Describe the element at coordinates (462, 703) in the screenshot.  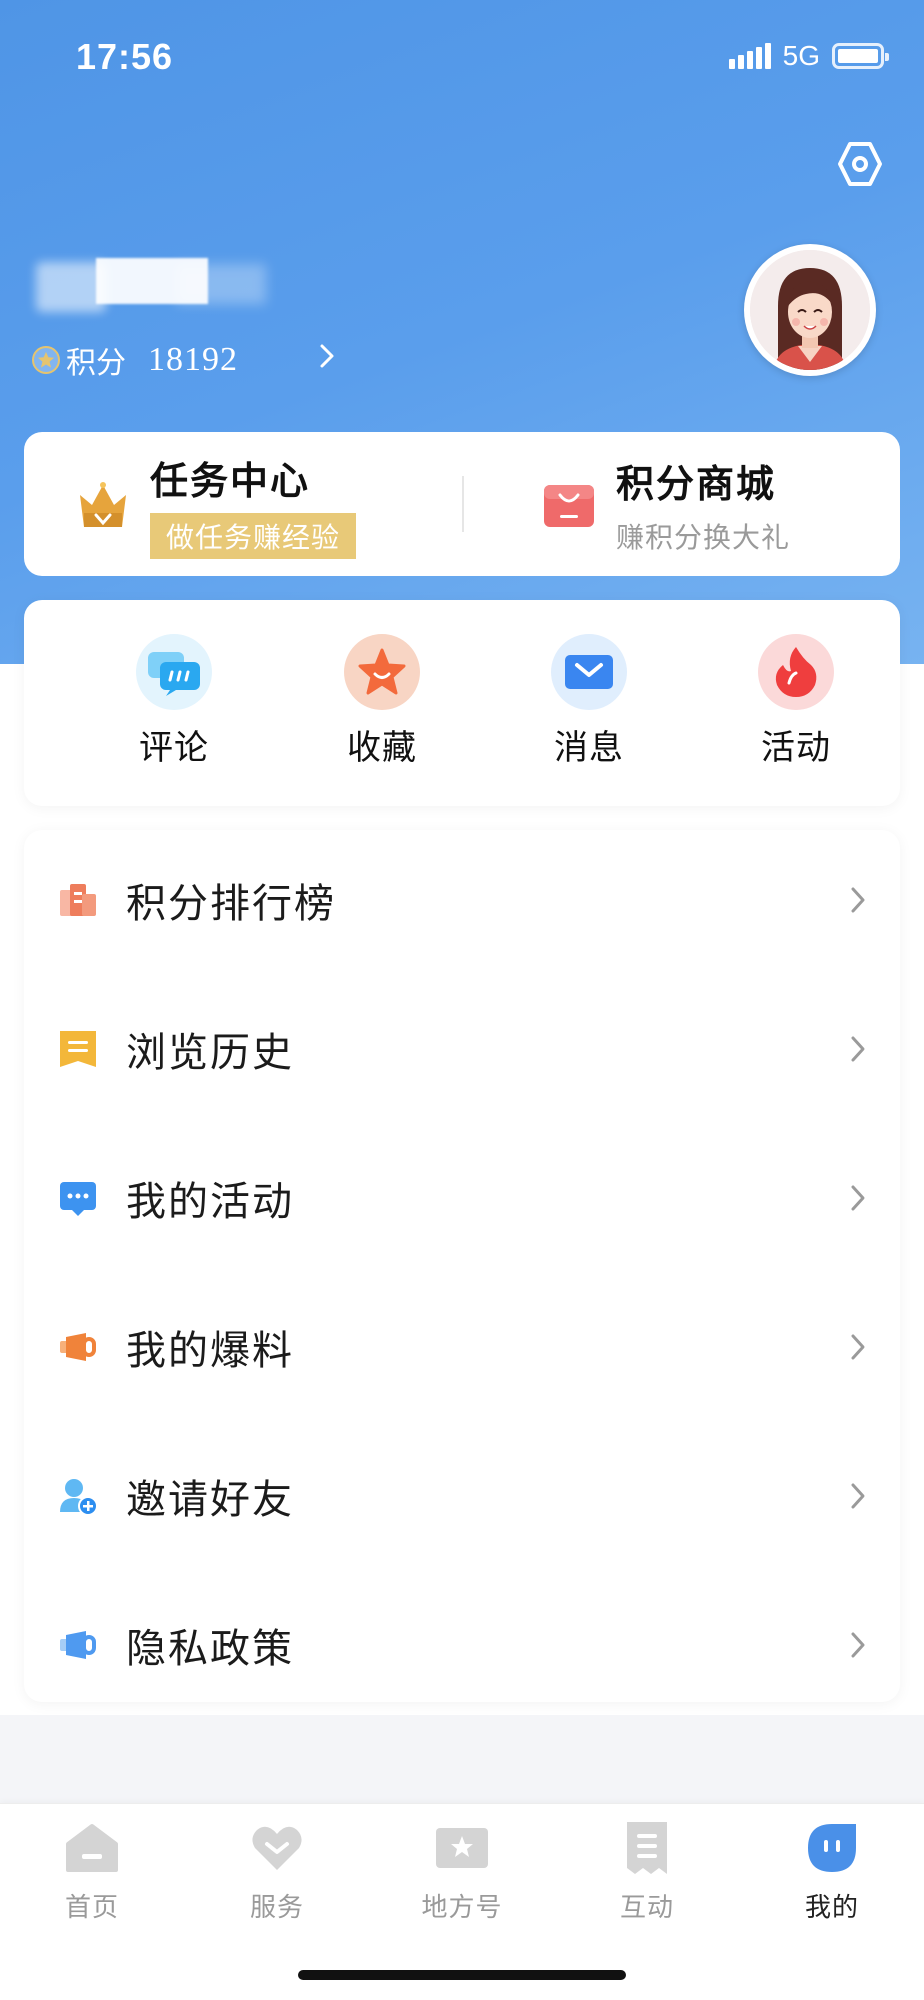
I see `quick-actions-card: 评论 收藏 消息 活动` at that location.